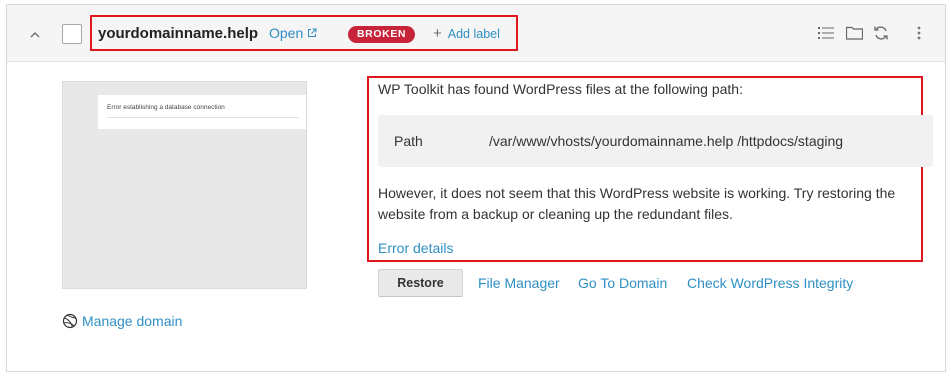  Describe the element at coordinates (881, 33) in the screenshot. I see `refresh-icon` at that location.